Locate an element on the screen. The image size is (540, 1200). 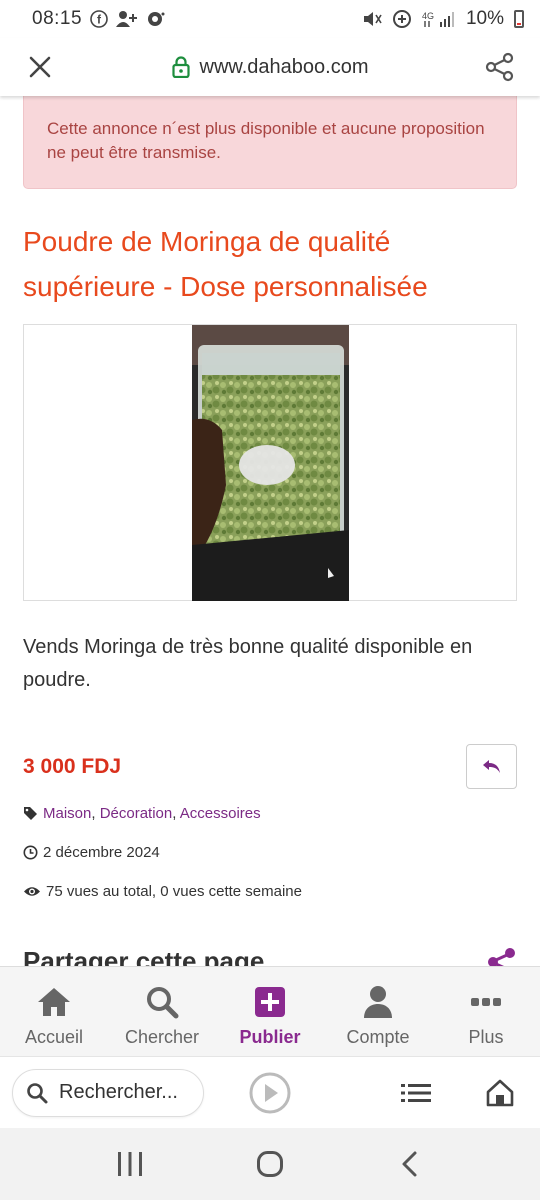
category-row: Maison, Décoration, Accessoires is located at coordinates (270, 813).